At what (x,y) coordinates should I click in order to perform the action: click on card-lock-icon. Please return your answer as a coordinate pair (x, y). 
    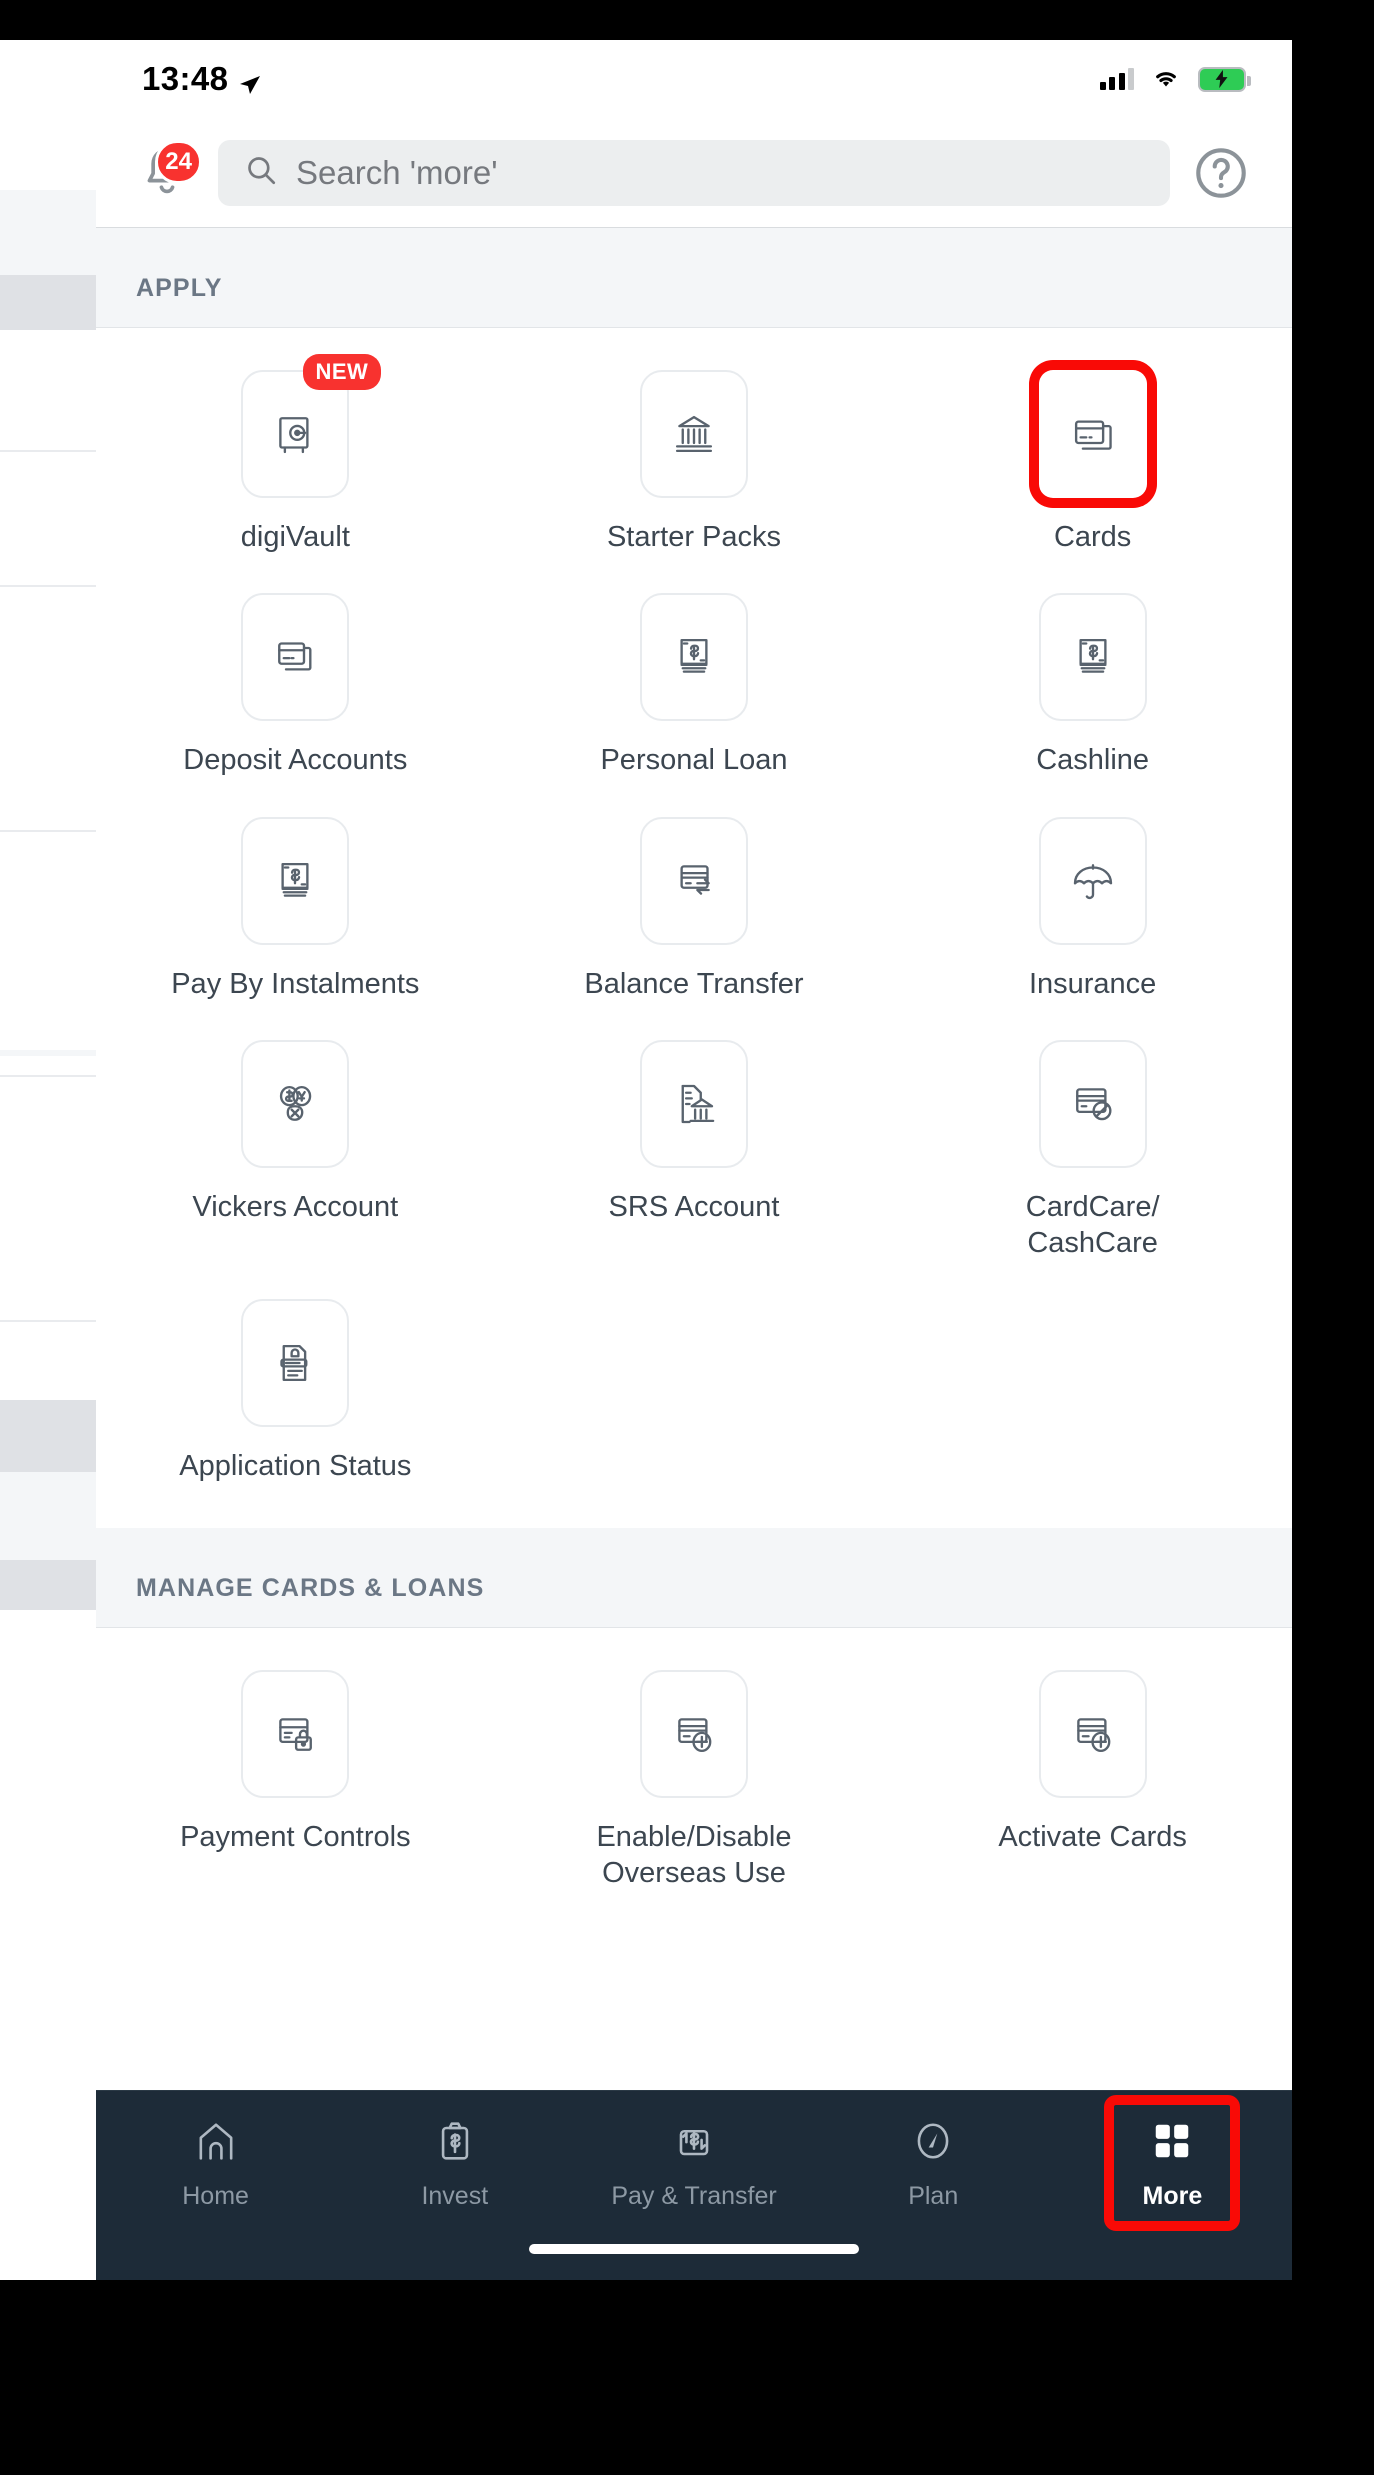
    Looking at the image, I should click on (295, 1734).